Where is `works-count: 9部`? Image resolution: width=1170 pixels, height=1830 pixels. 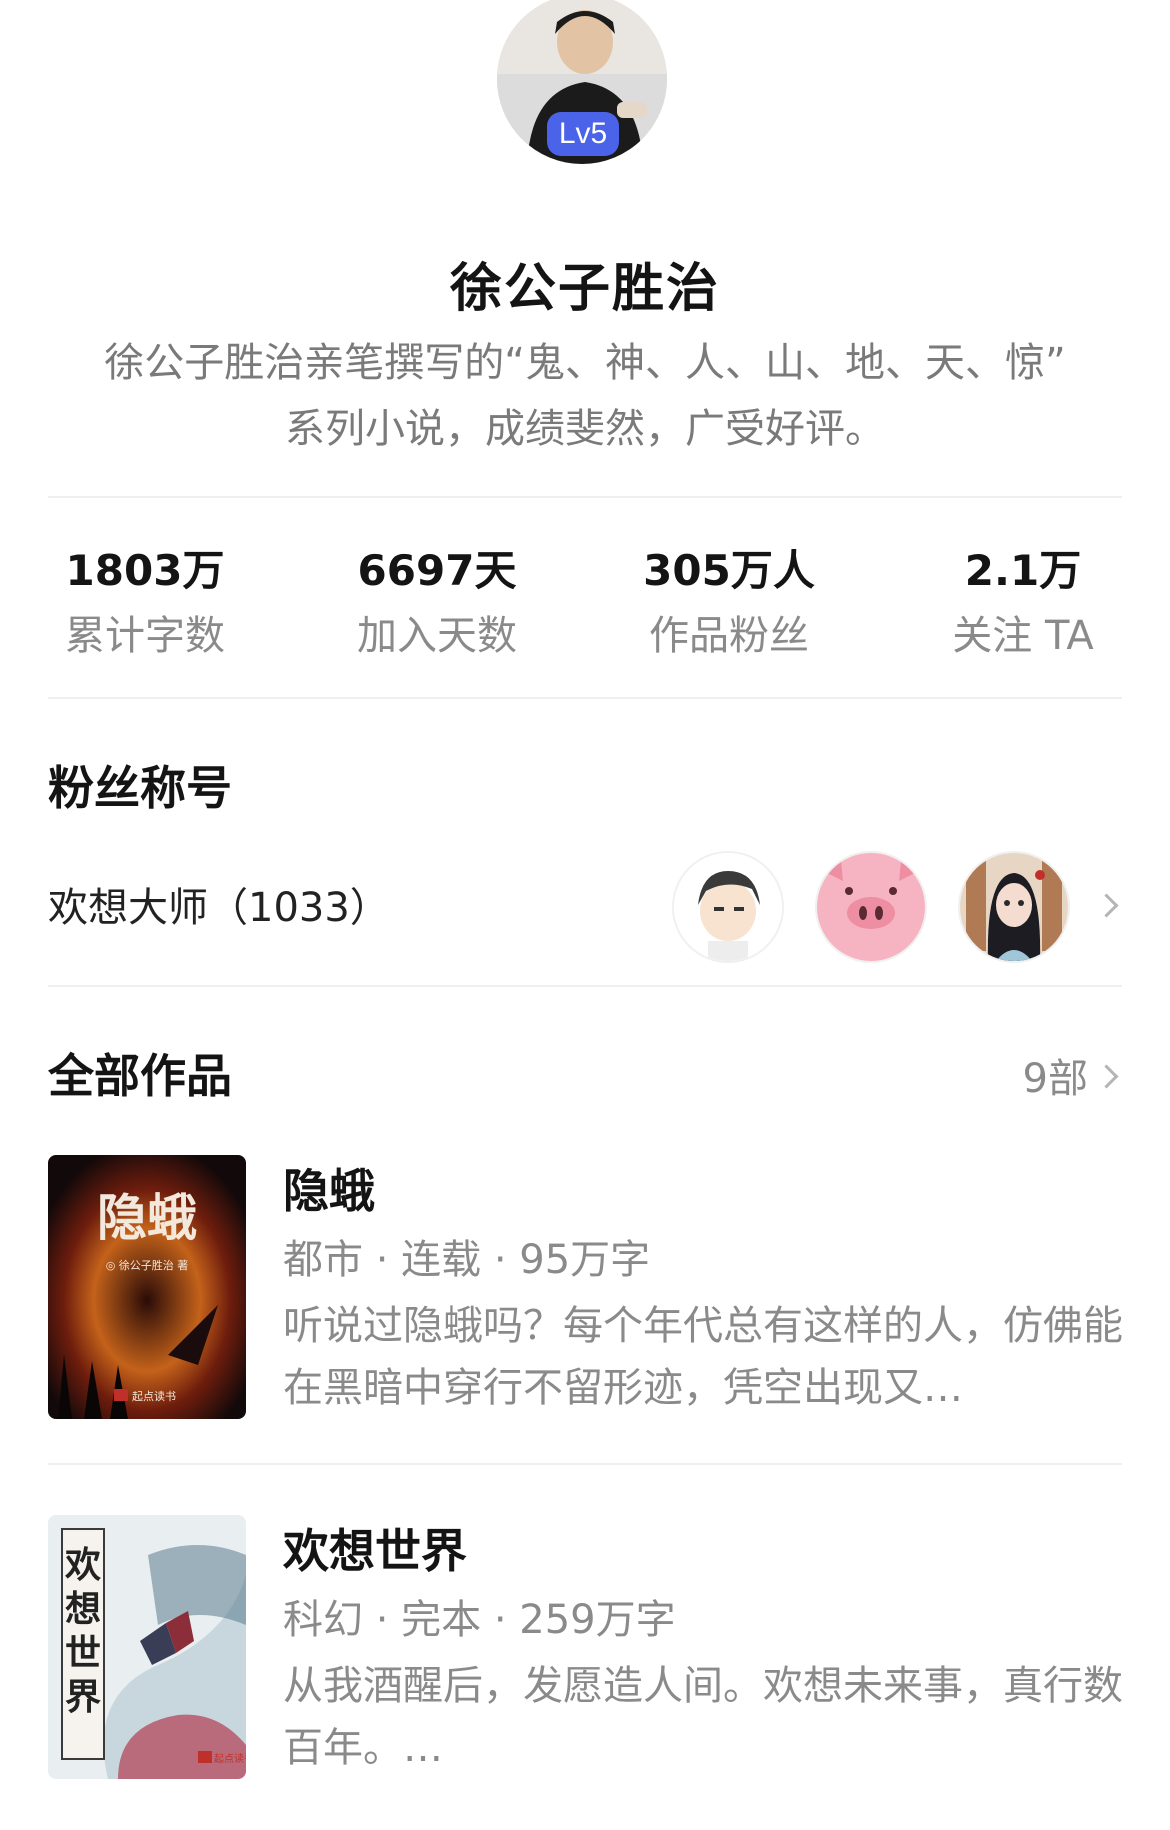
works-count: 9部 is located at coordinates (1055, 1075).